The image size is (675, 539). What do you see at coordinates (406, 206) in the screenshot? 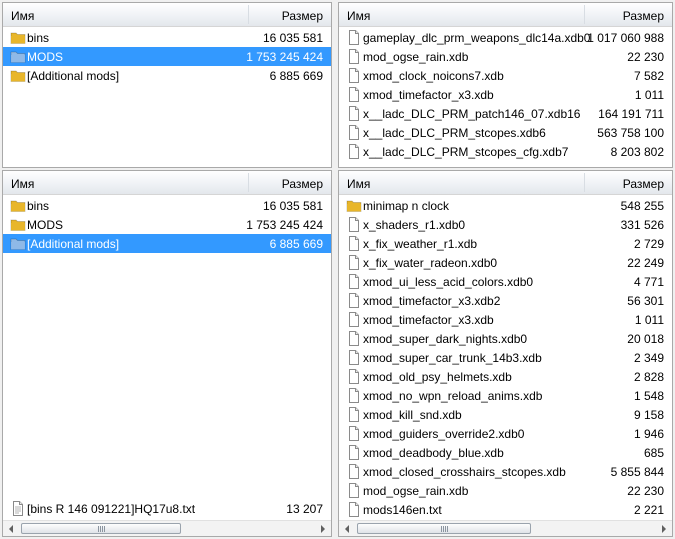
I see `file-name: minimap n clock` at bounding box center [406, 206].